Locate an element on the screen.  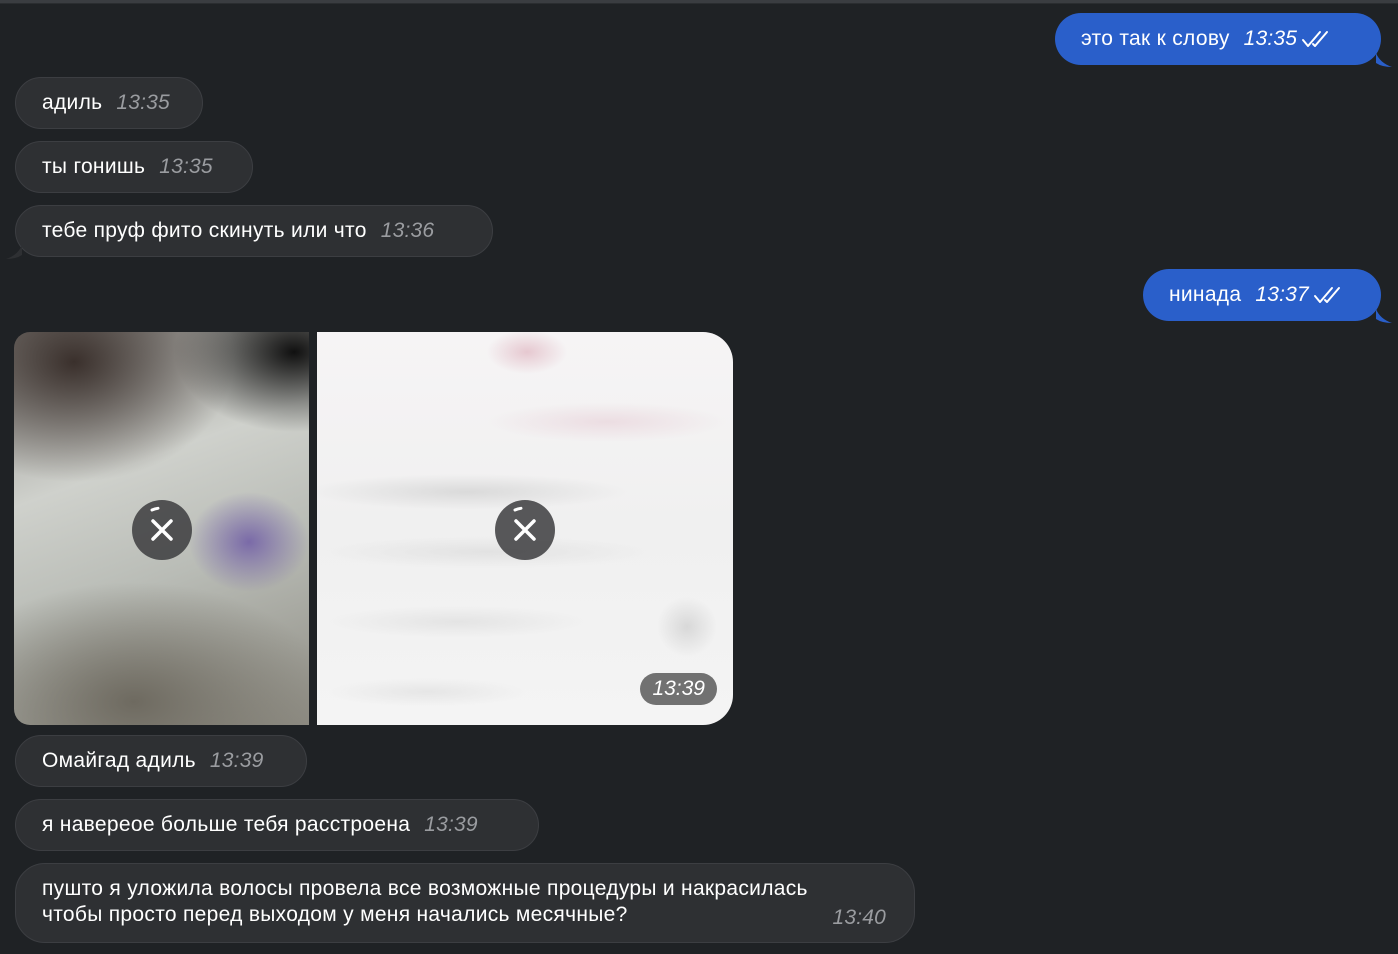
message-bubble-incoming: ты гонишь 13:35 is located at coordinates (134, 167).